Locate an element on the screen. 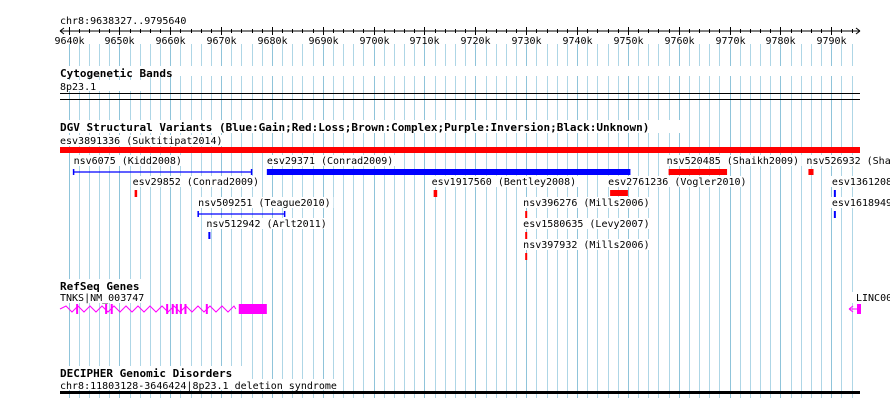  track-refseq: RefSeq Genes TNKS|NM_003747 LINC00 is located at coordinates (473, 296).